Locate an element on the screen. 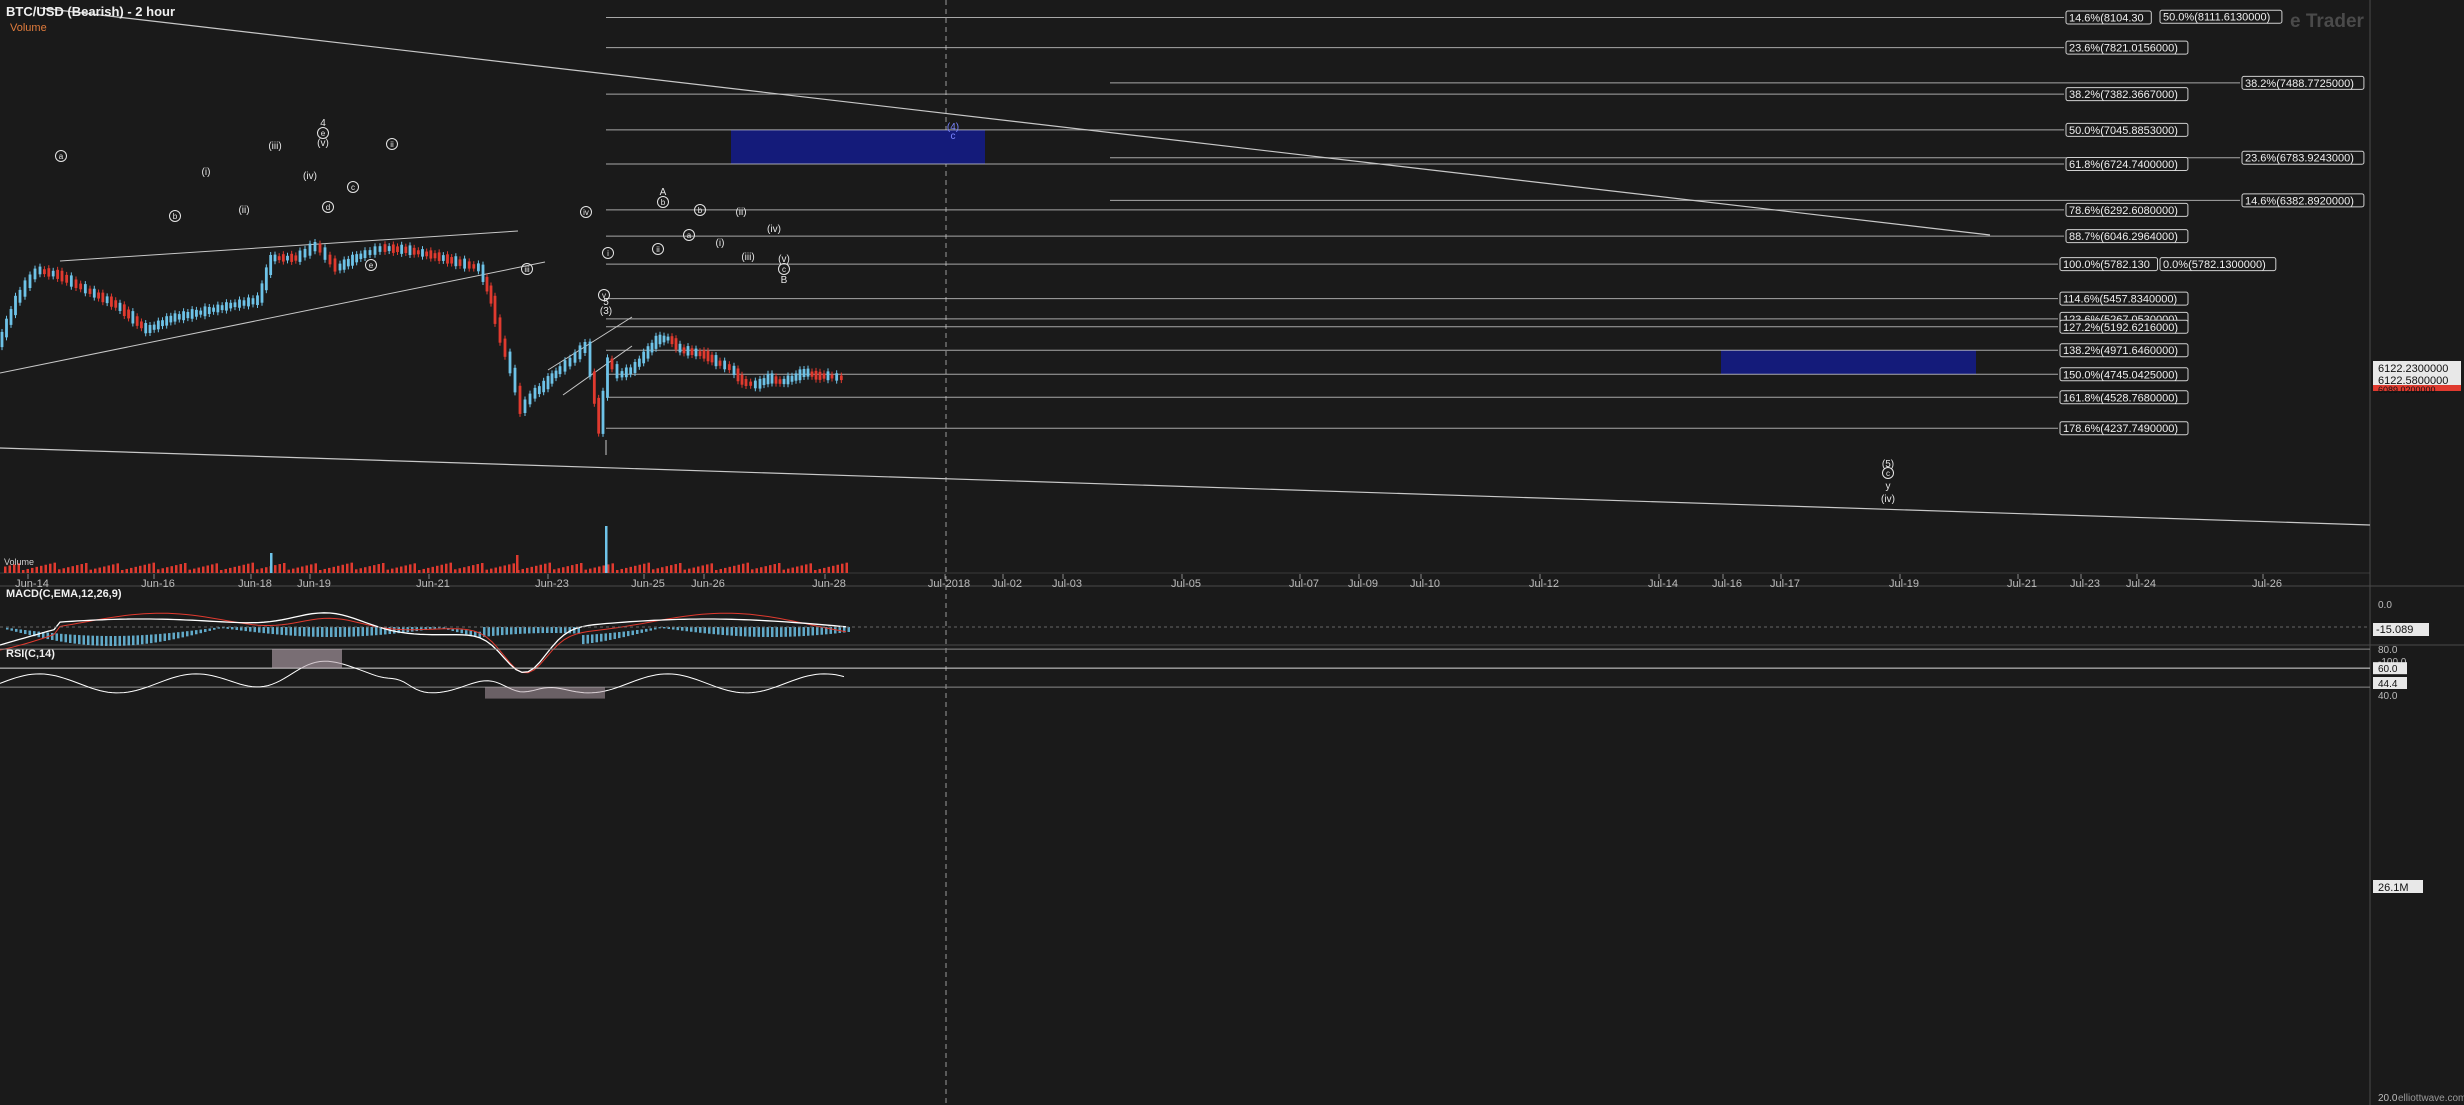 The image size is (2464, 1105). macd-line is located at coordinates (423, 642).